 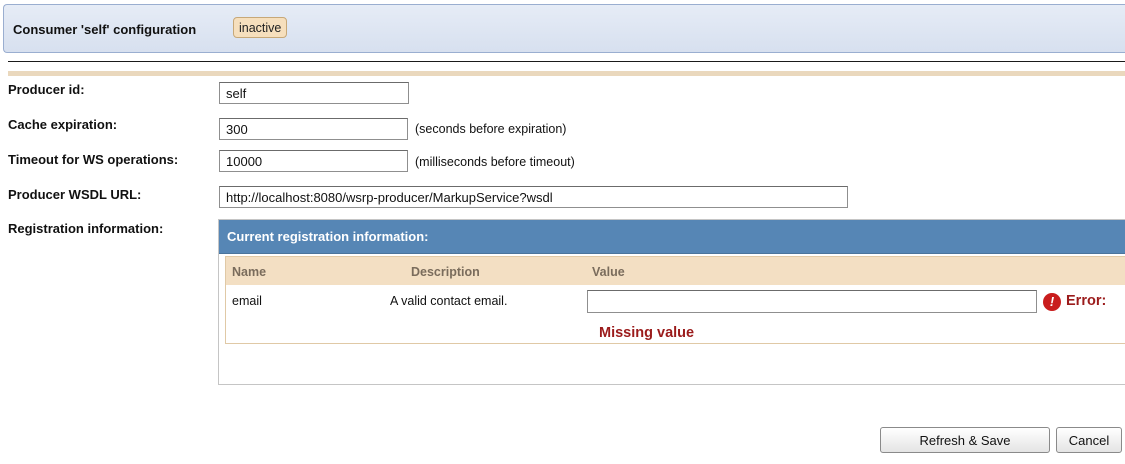 I want to click on divider, so click(x=566, y=61).